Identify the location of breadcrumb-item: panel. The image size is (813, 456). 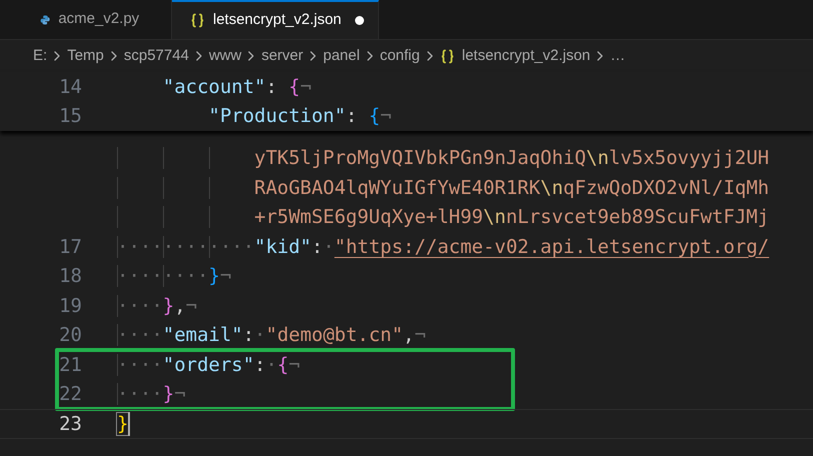
(341, 56).